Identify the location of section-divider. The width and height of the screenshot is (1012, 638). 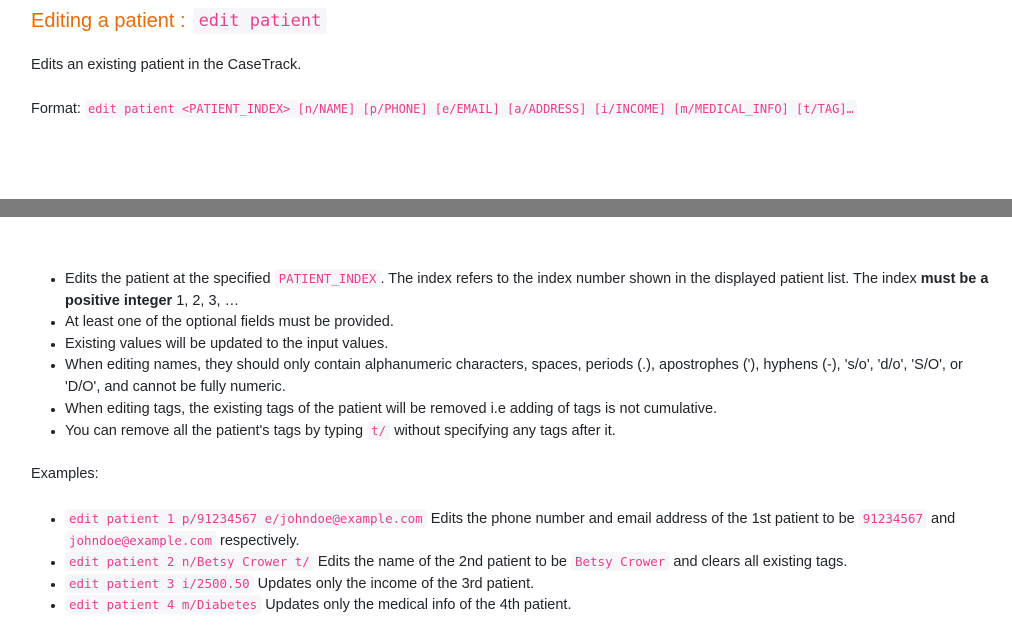
(506, 208).